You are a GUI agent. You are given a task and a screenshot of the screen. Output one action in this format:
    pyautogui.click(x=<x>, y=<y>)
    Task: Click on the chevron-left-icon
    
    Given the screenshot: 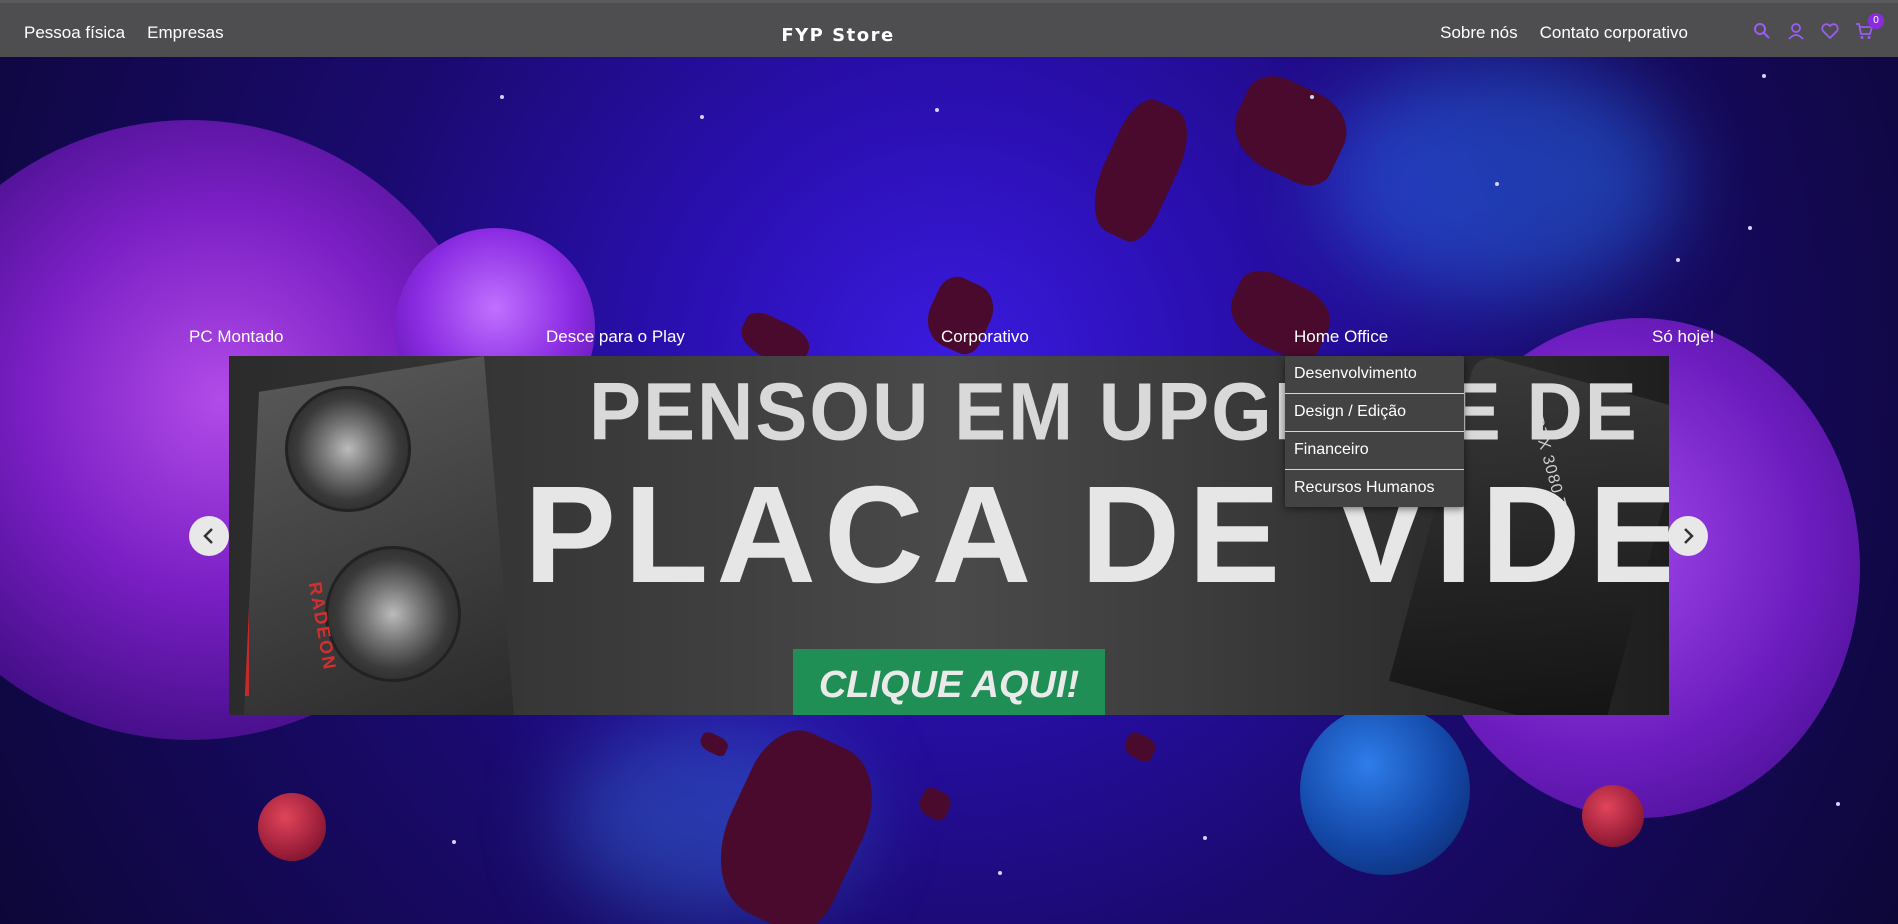 What is the action you would take?
    pyautogui.click(x=208, y=536)
    